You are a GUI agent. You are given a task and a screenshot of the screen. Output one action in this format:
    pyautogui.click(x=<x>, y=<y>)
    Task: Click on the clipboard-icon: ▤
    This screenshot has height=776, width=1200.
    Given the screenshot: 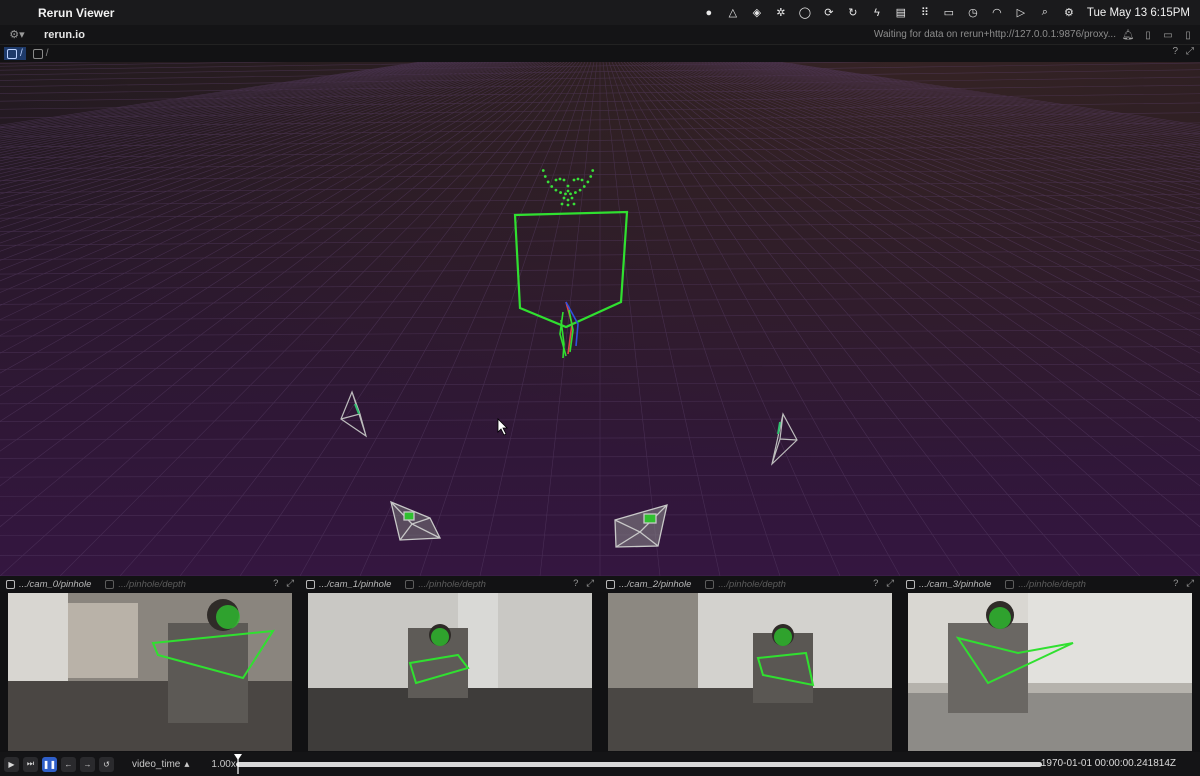 What is the action you would take?
    pyautogui.click(x=901, y=12)
    